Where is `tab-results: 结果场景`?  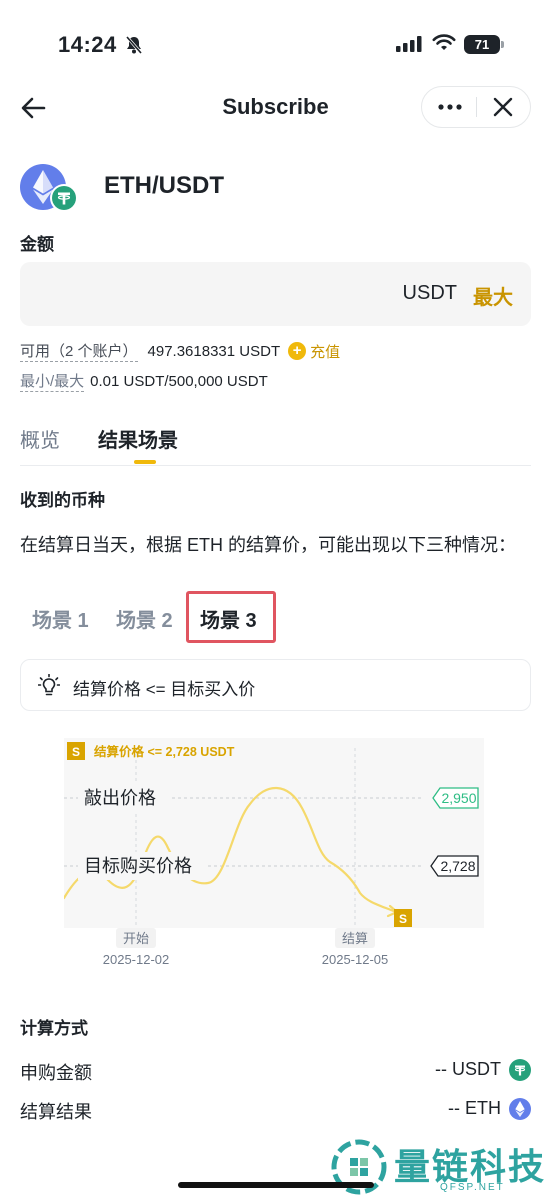 tab-results: 结果场景 is located at coordinates (138, 438).